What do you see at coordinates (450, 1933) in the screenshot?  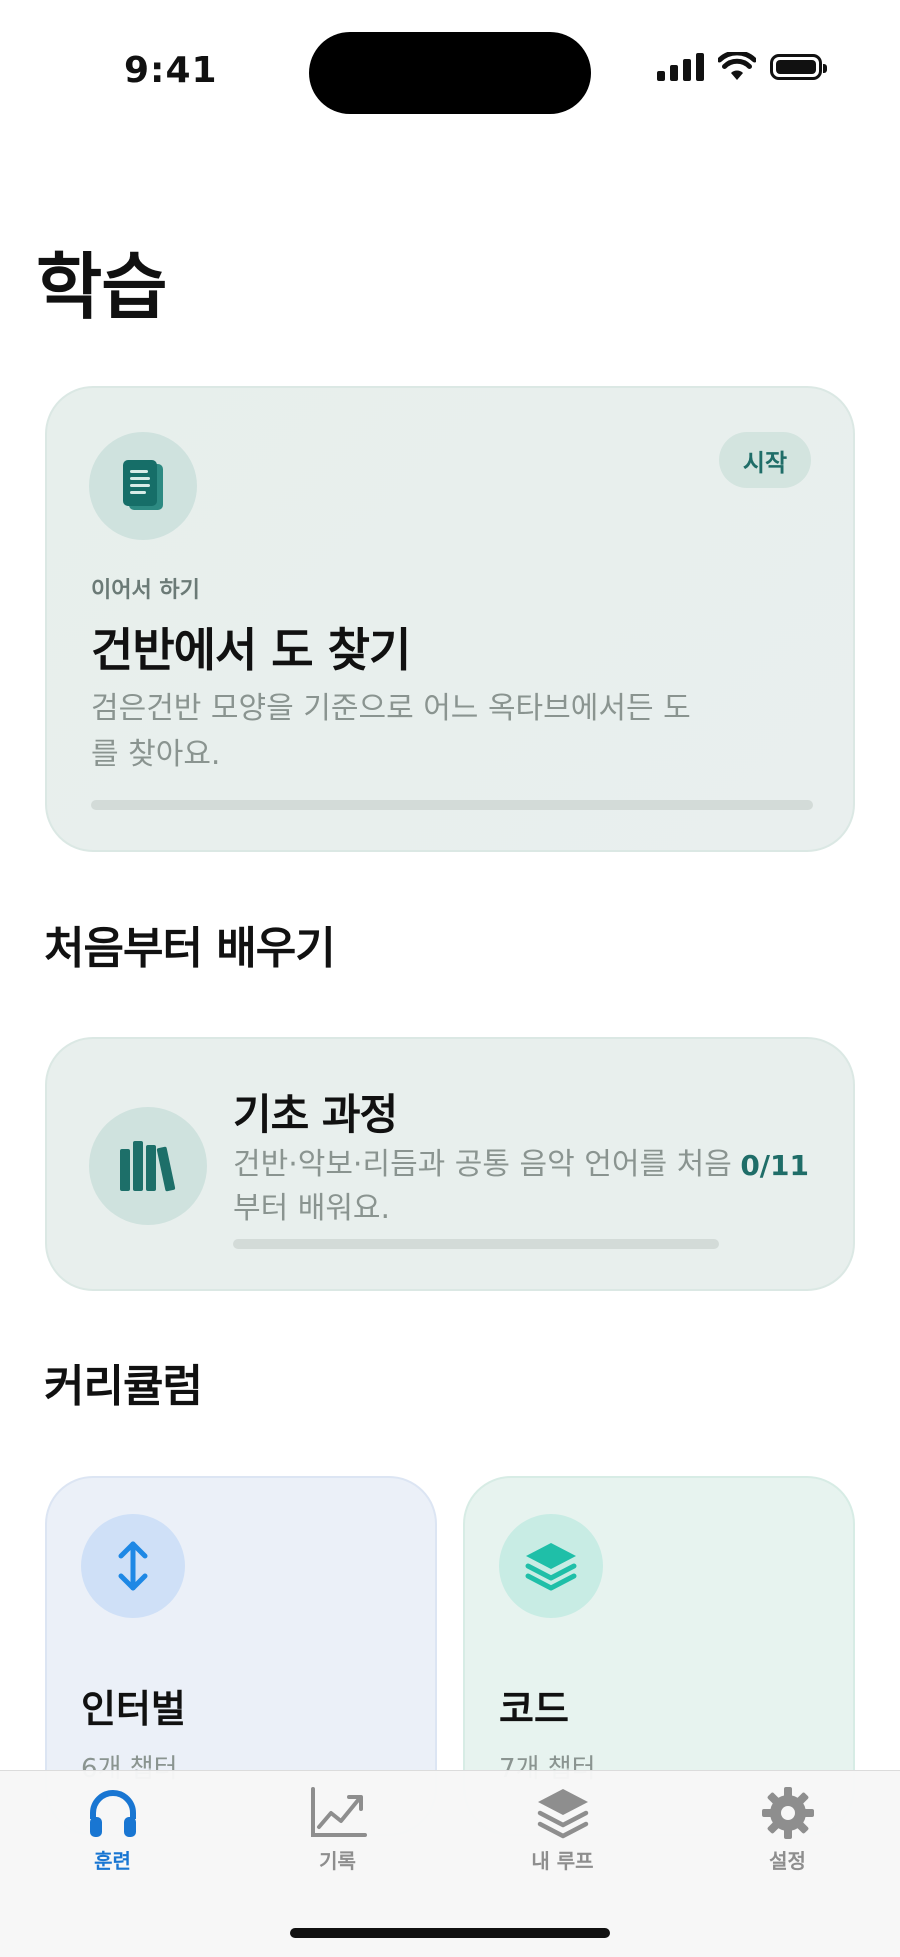 I see `home-indicator` at bounding box center [450, 1933].